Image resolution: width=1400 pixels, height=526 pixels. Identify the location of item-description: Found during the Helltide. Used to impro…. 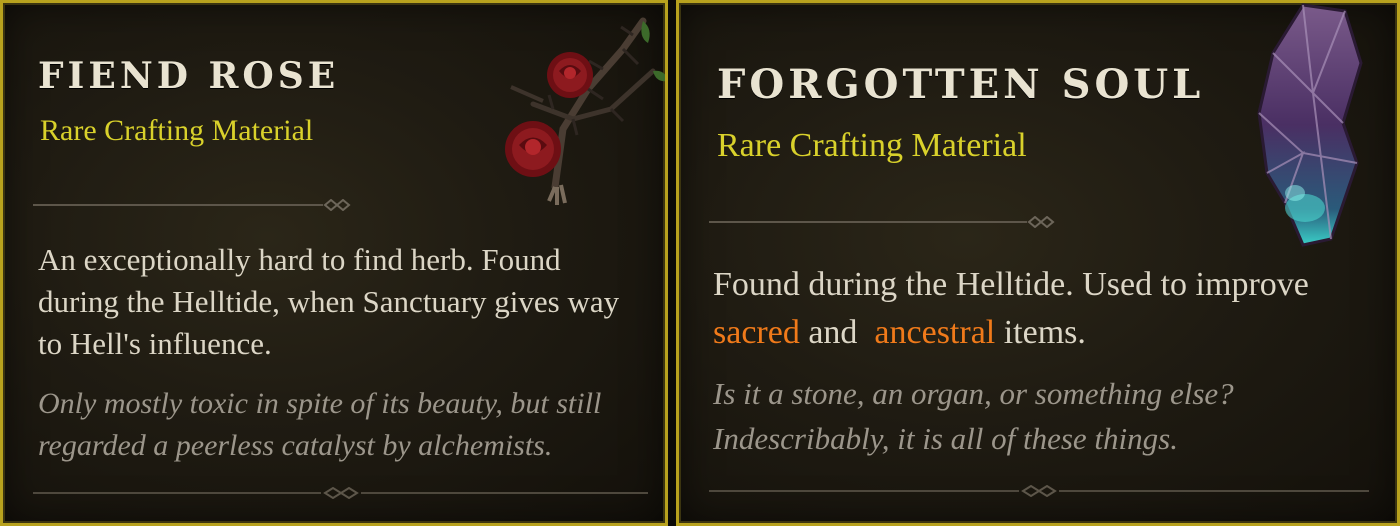
(1033, 309).